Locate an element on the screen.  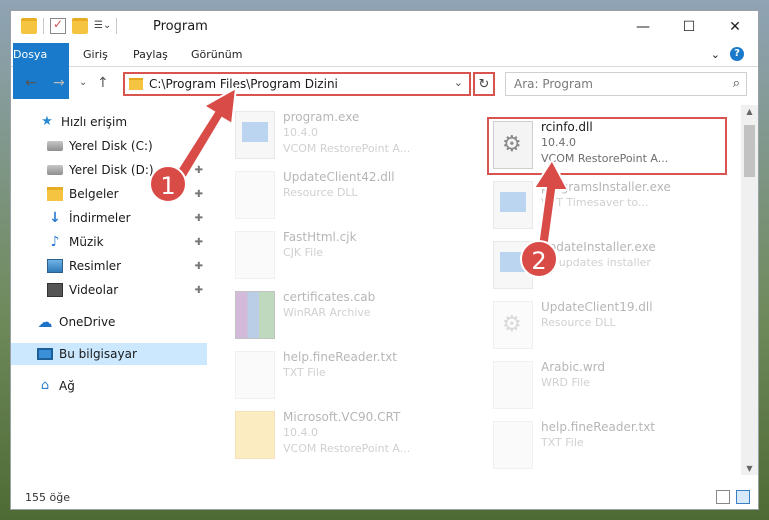
maximize-button: ☐ is located at coordinates (689, 27).